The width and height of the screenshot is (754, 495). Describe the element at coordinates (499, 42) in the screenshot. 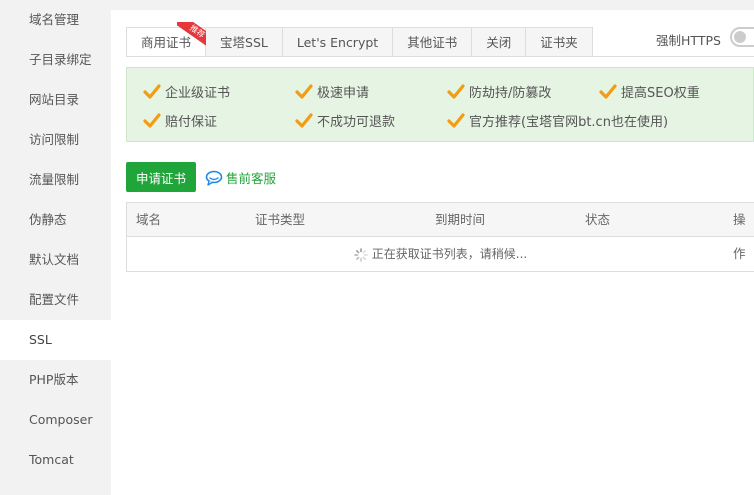

I see `tab-close: 关闭` at that location.